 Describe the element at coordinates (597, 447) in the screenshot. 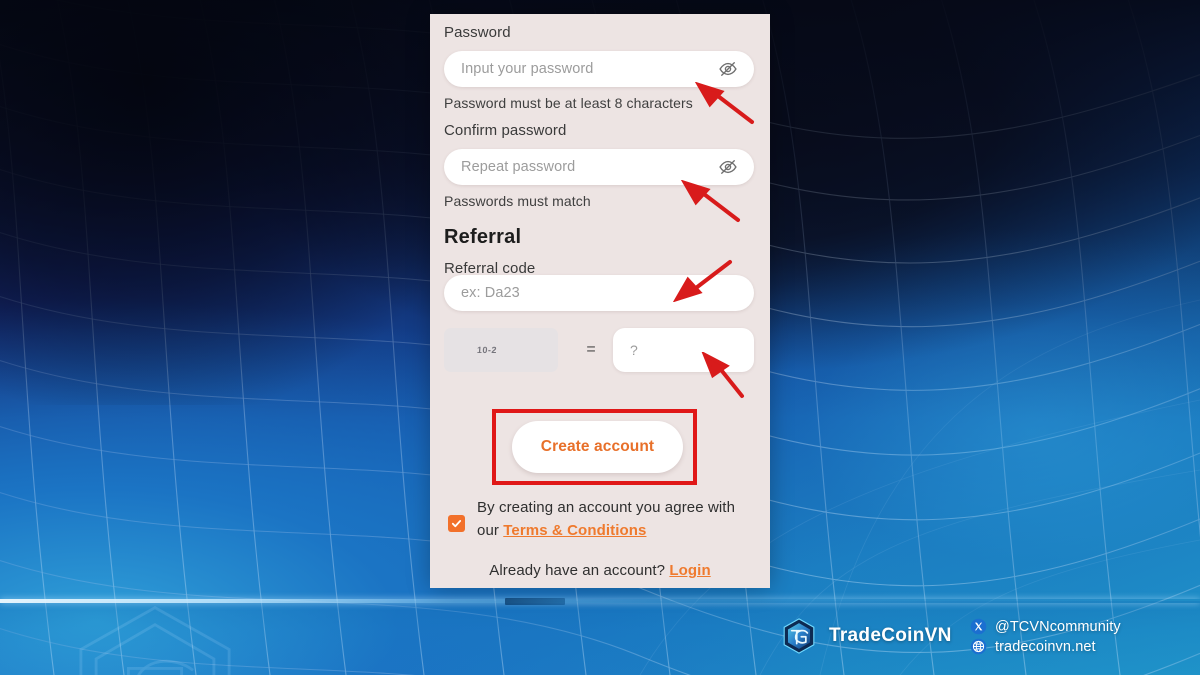

I see `create-account-button: Create account` at that location.